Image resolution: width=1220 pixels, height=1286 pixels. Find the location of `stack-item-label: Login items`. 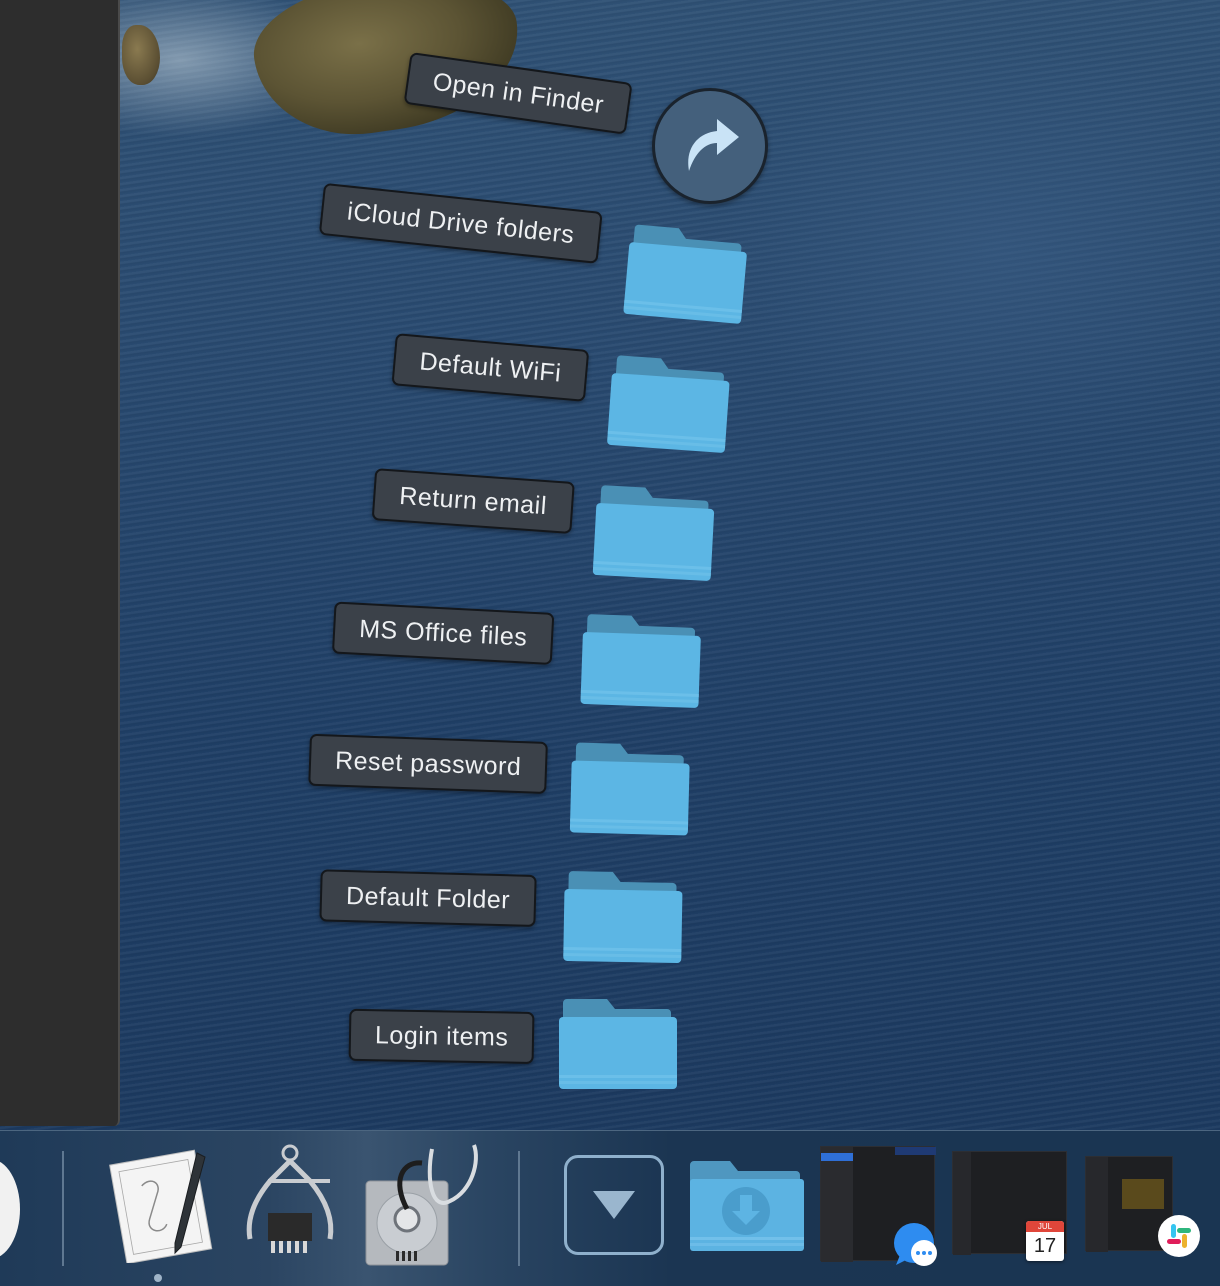

stack-item-label: Login items is located at coordinates (441, 1036).